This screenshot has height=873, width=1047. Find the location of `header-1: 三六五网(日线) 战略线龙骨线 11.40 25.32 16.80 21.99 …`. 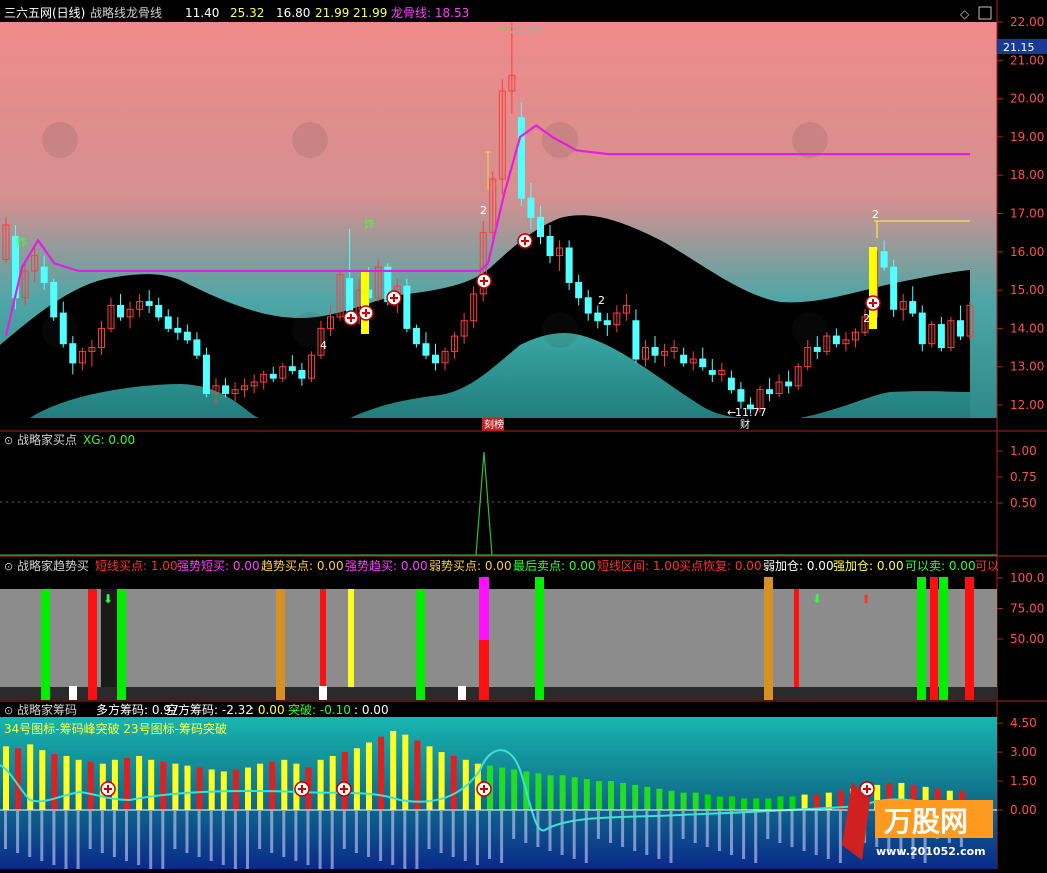

header-1: 三六五网(日线) 战略线龙骨线 11.40 25.32 16.80 21.99 … is located at coordinates (498, 13).